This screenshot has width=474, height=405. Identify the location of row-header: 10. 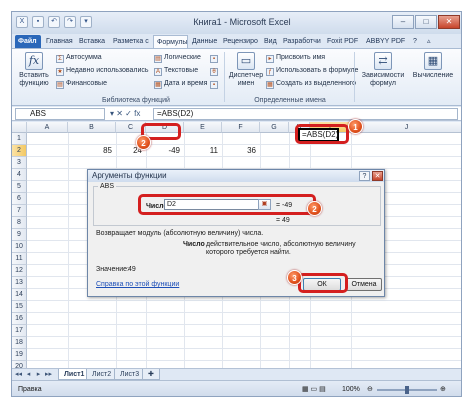
(19, 247).